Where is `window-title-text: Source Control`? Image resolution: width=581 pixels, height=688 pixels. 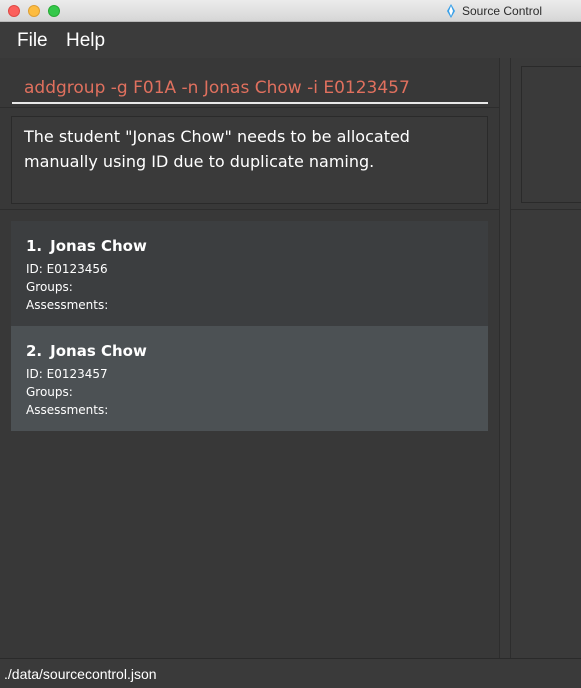
window-title-text: Source Control is located at coordinates (502, 11).